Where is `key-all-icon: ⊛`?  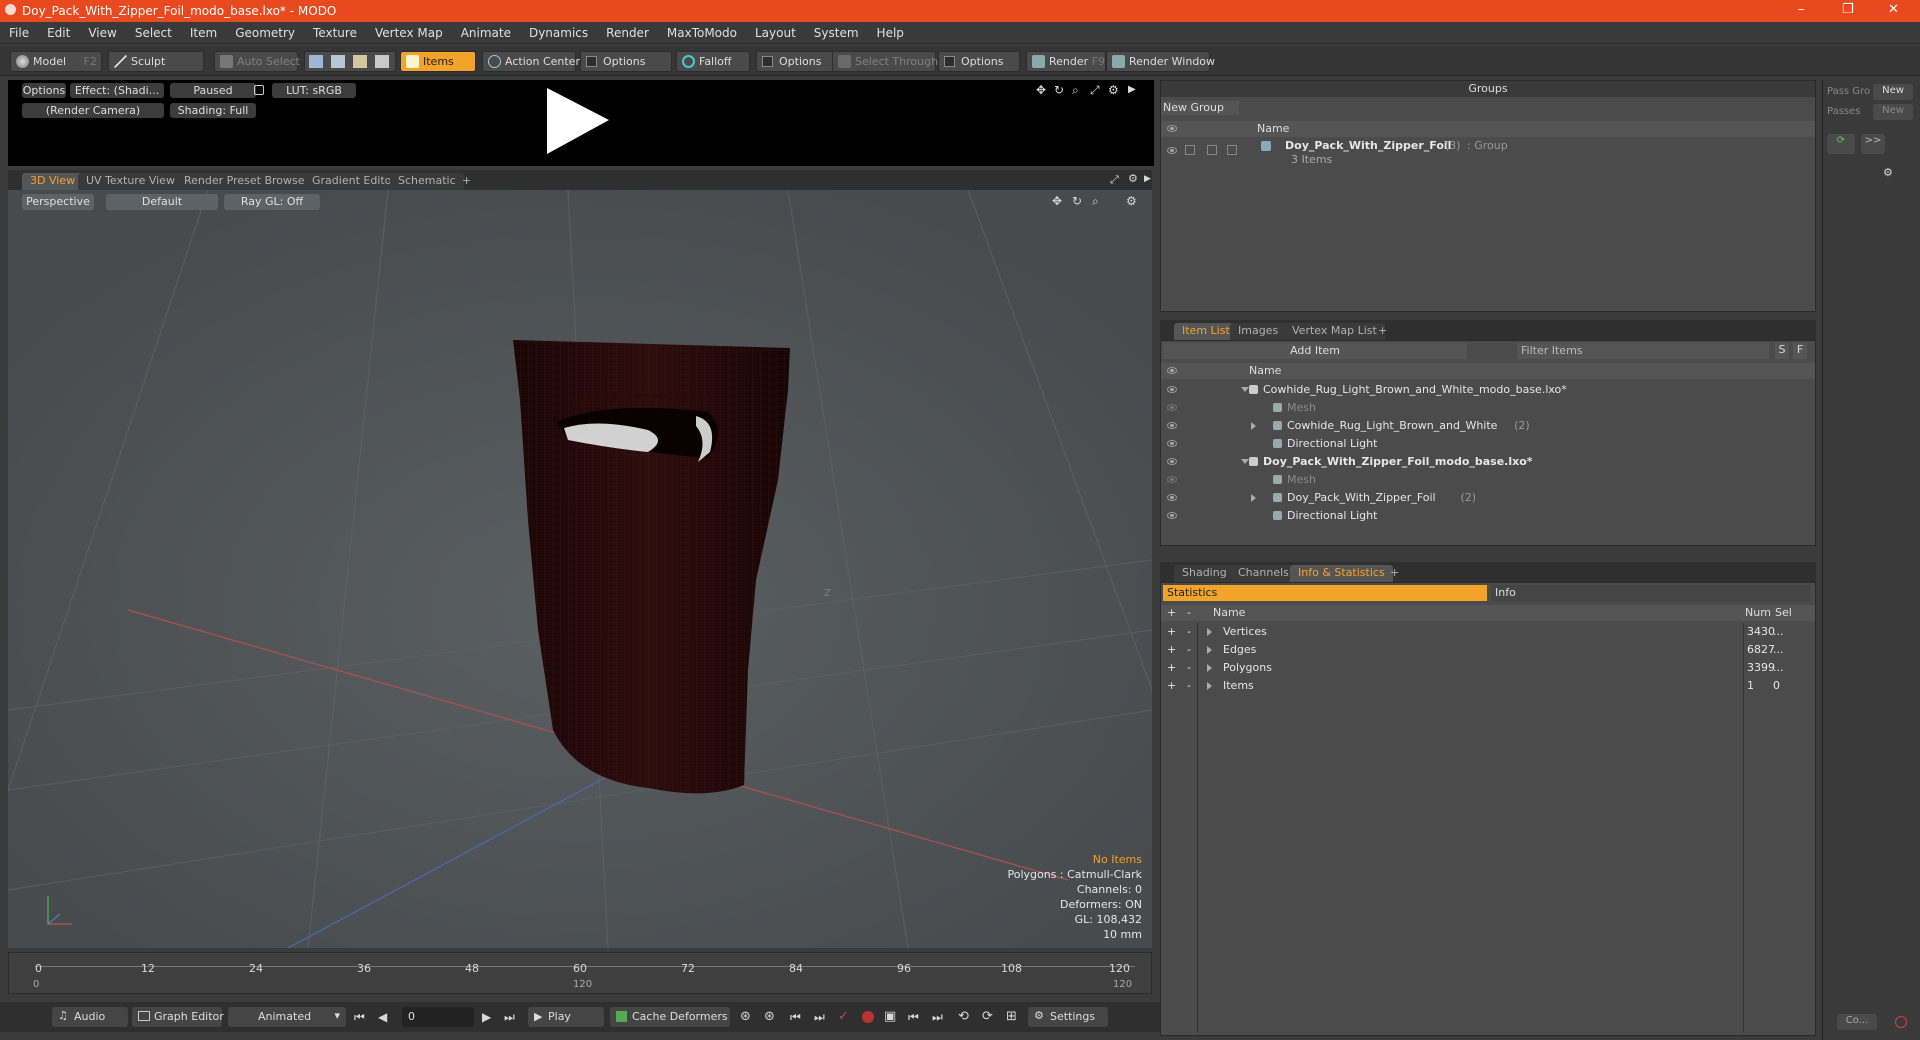
key-all-icon: ⊛ is located at coordinates (769, 1016).